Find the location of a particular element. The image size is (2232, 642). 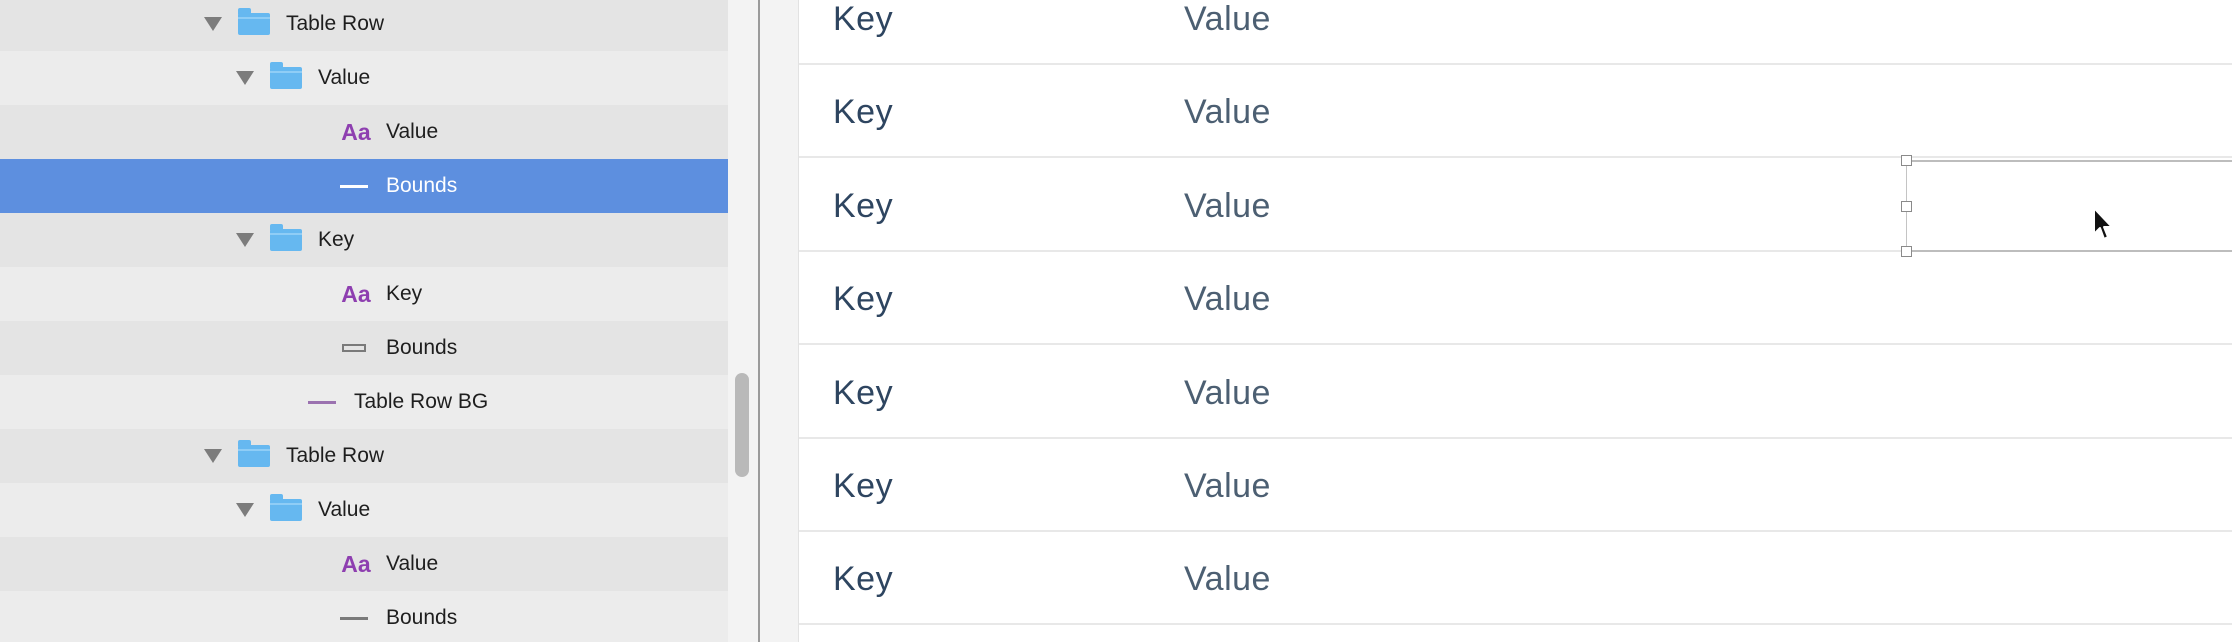

layer-row: Aa Key is located at coordinates (364, 294).